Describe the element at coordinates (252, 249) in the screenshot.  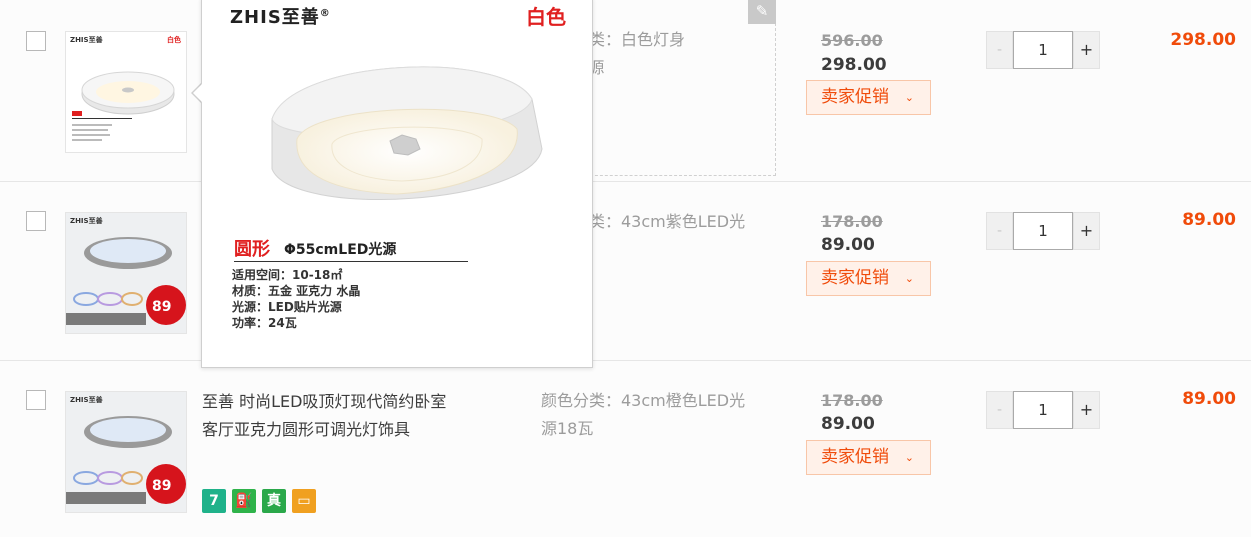
I see `popup-shape-label: 圆形` at that location.